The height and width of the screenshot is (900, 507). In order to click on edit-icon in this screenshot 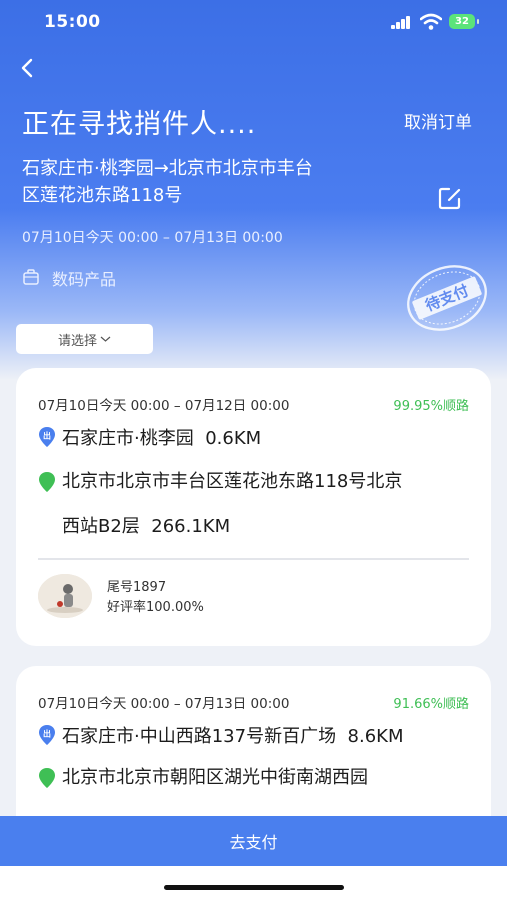, I will do `click(450, 198)`.